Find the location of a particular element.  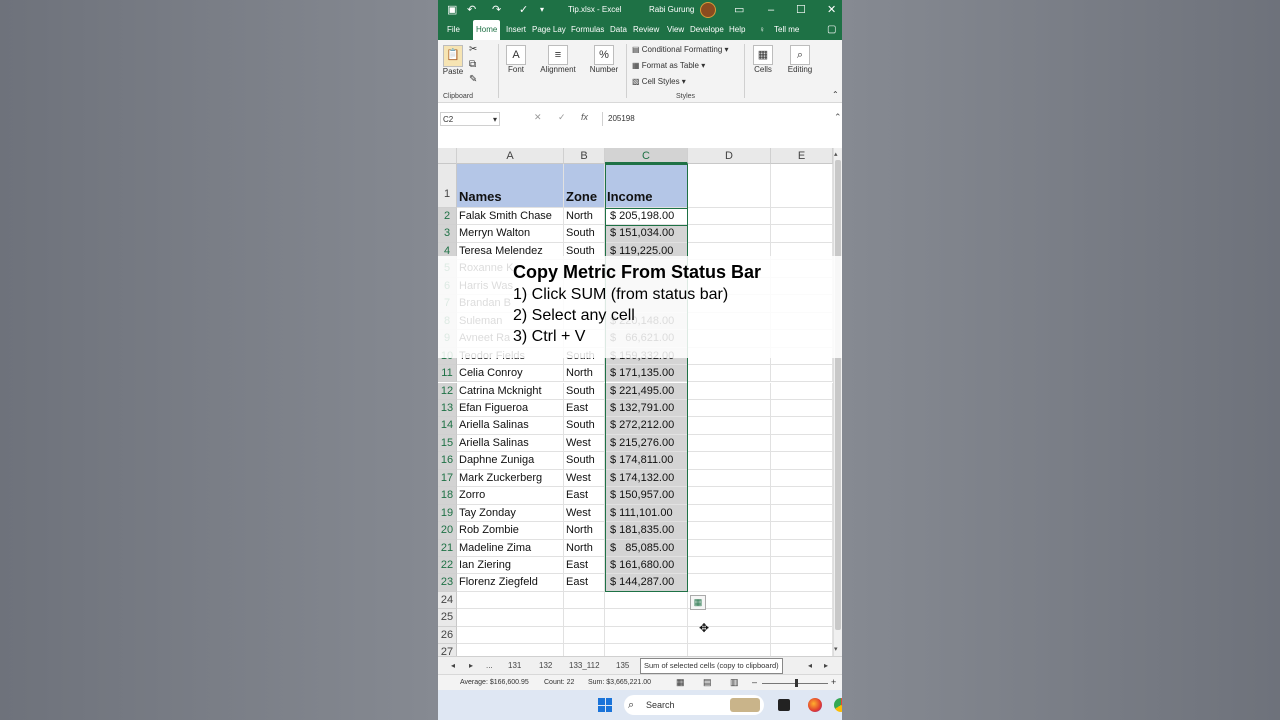

cell-name: Florenz Ziegfeld is located at coordinates (510, 583).